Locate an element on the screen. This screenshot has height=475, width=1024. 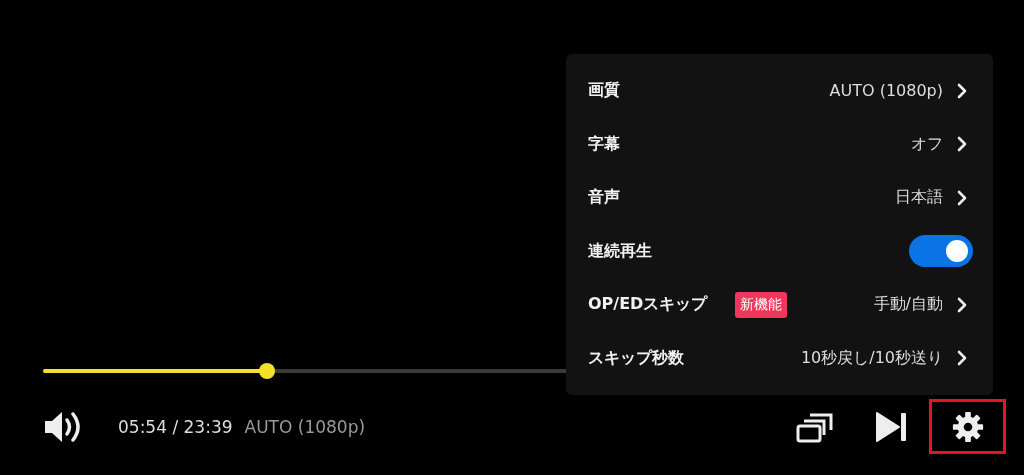
menu-item: 字幕 オフ is located at coordinates (780, 144).